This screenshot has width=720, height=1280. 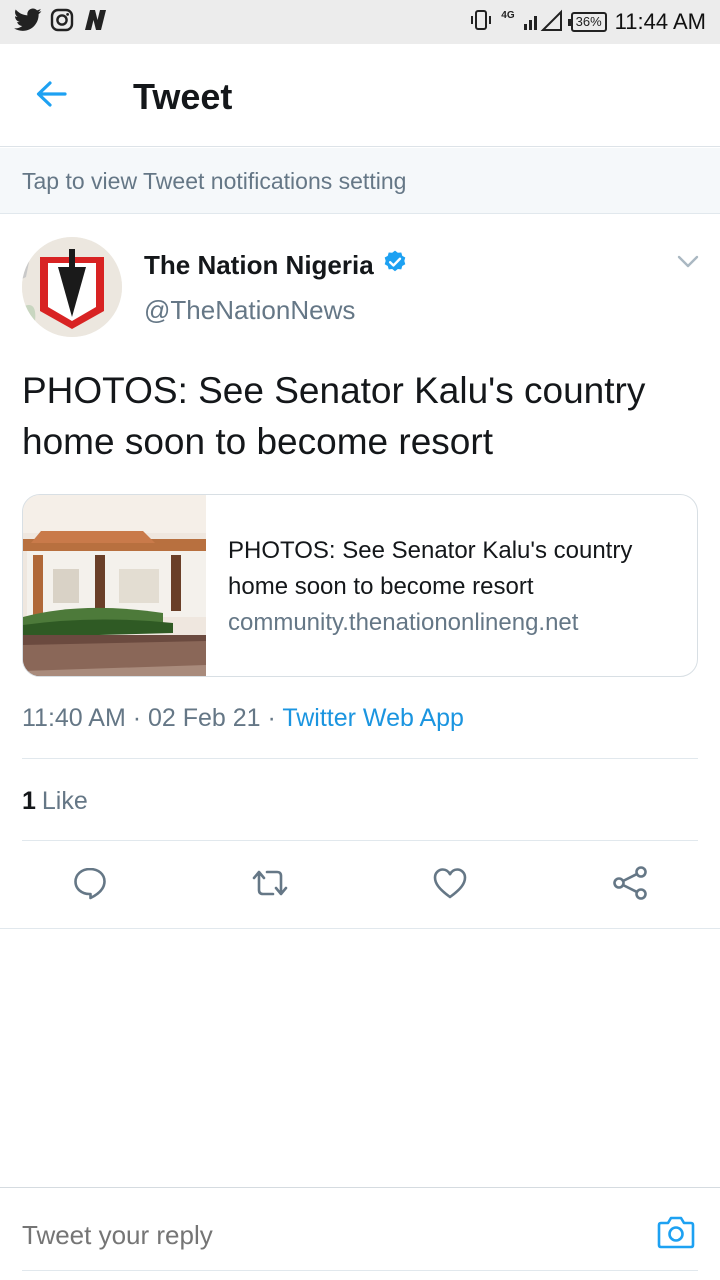 What do you see at coordinates (249, 310) in the screenshot?
I see `author-handle: @TheNationNews` at bounding box center [249, 310].